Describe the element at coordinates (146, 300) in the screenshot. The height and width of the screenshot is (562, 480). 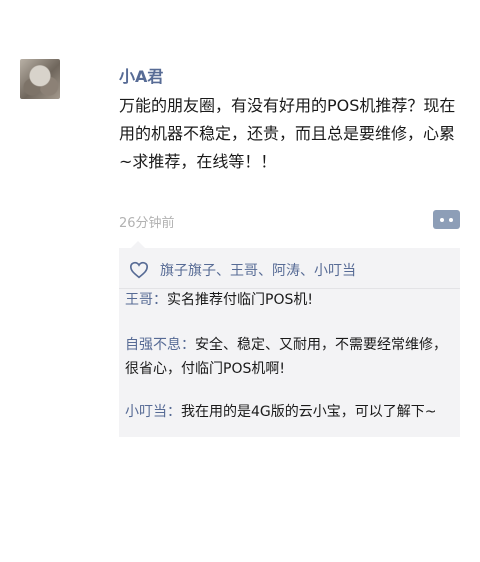
I see `comment-author: 王哥：` at that location.